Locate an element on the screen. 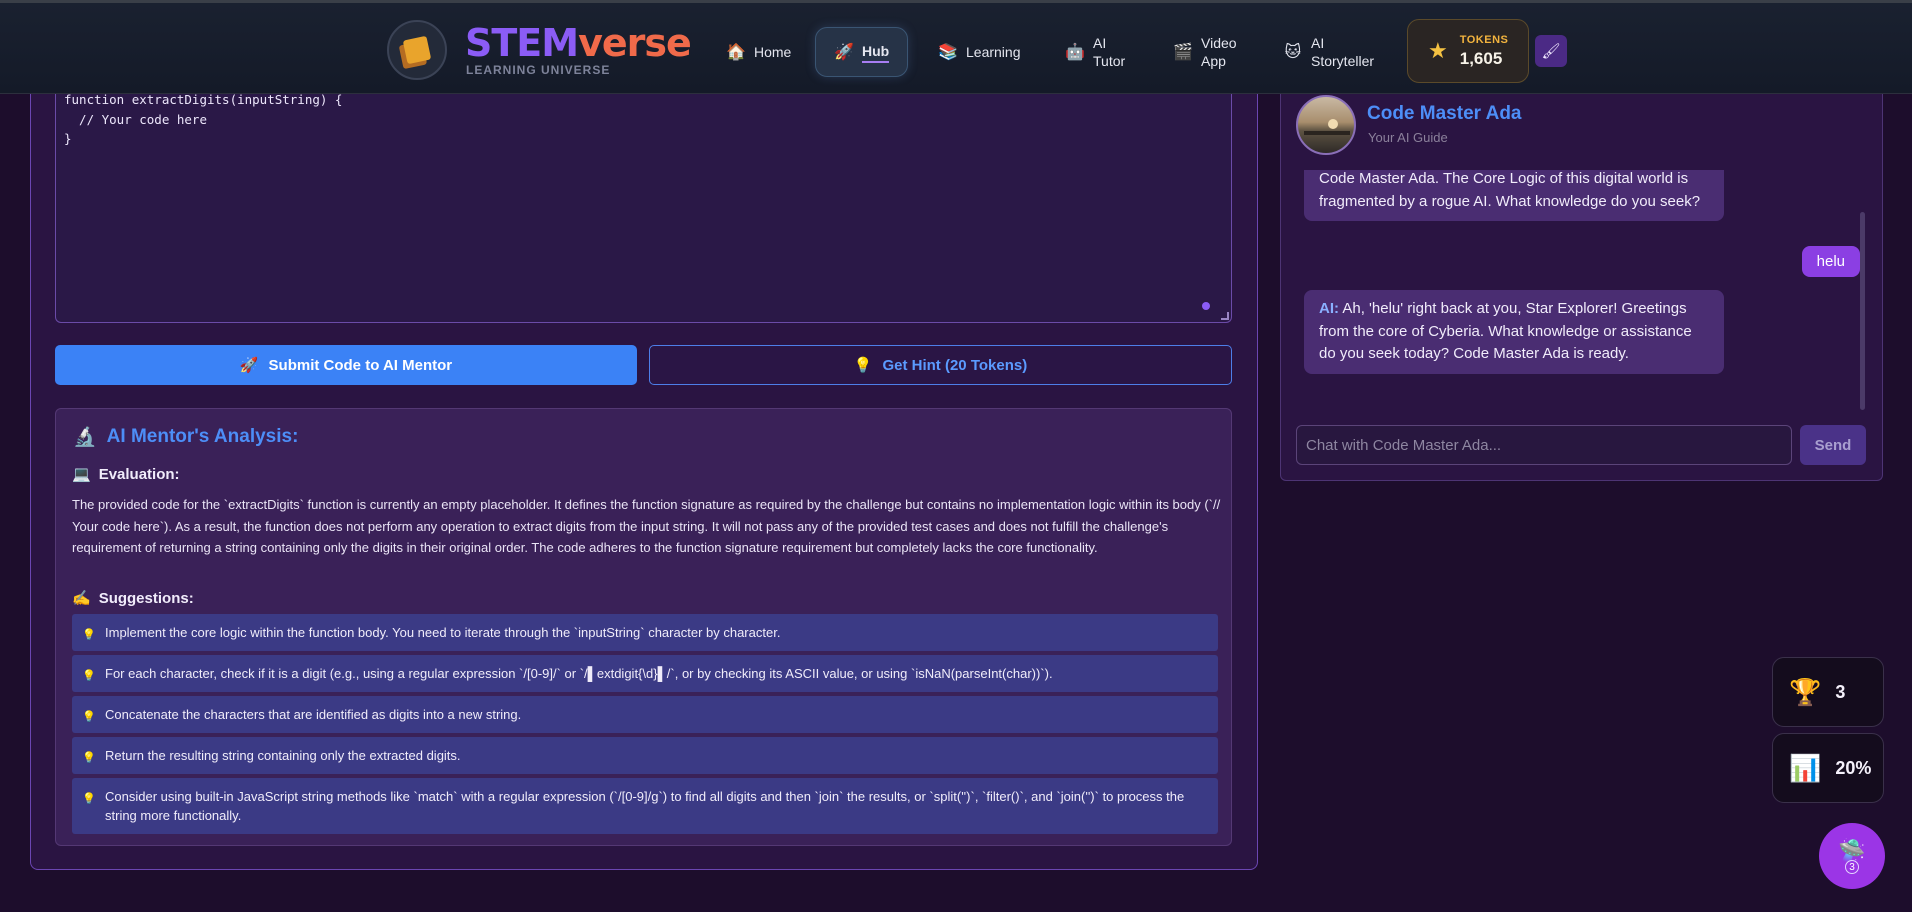 Image resolution: width=1912 pixels, height=912 pixels. submit-code-button: 🚀 Submit Code to AI Mentor is located at coordinates (346, 365).